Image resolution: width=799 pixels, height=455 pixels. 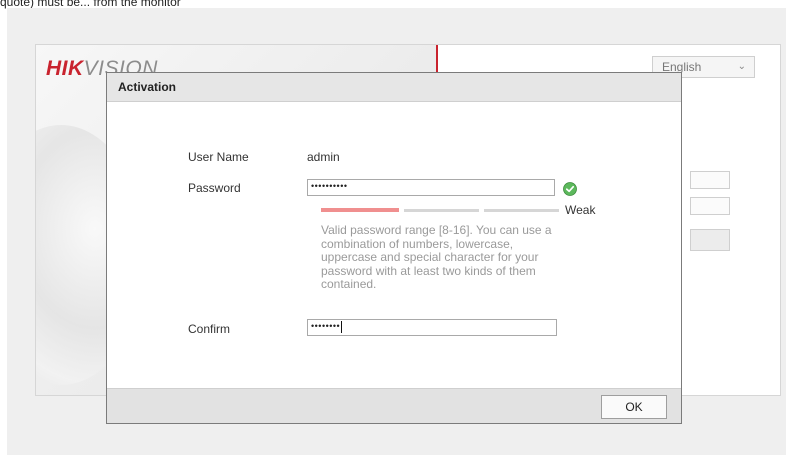 I want to click on password-input: ••••••••••, so click(x=431, y=187).